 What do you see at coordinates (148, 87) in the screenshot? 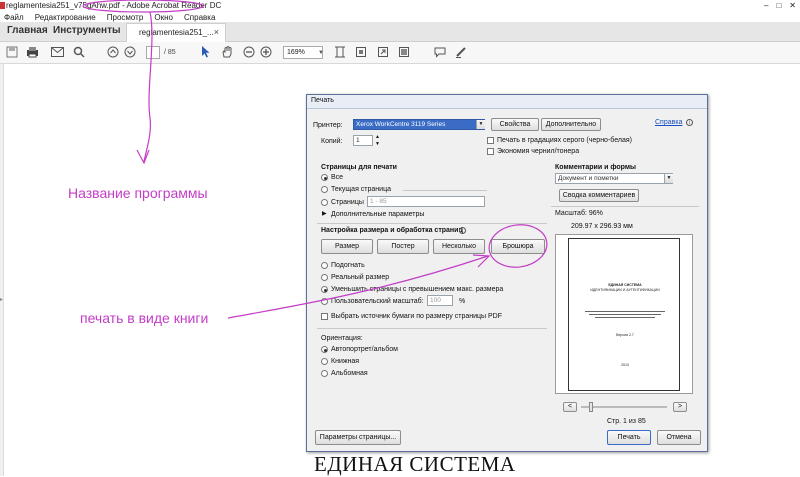
I see `annotation-arrow-title` at bounding box center [148, 87].